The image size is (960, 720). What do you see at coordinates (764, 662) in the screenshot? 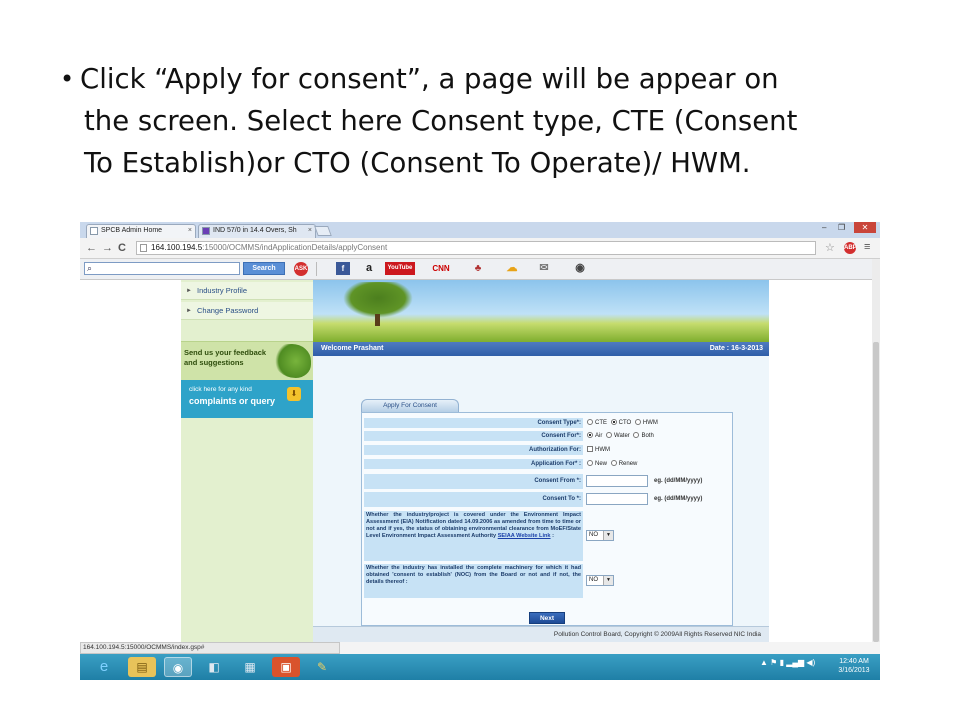
I see `tray-arrow-icon: ▲` at bounding box center [764, 662].